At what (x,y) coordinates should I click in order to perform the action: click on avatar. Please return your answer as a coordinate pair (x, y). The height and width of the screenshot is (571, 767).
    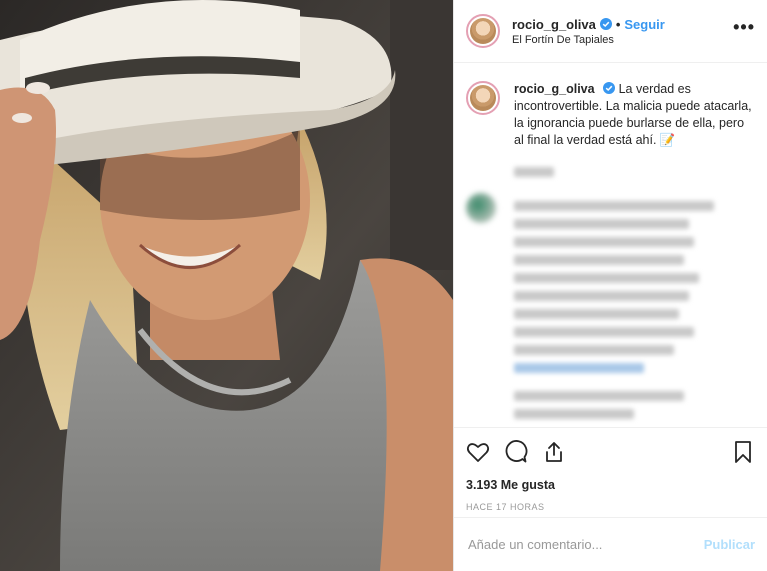
    Looking at the image, I should click on (483, 31).